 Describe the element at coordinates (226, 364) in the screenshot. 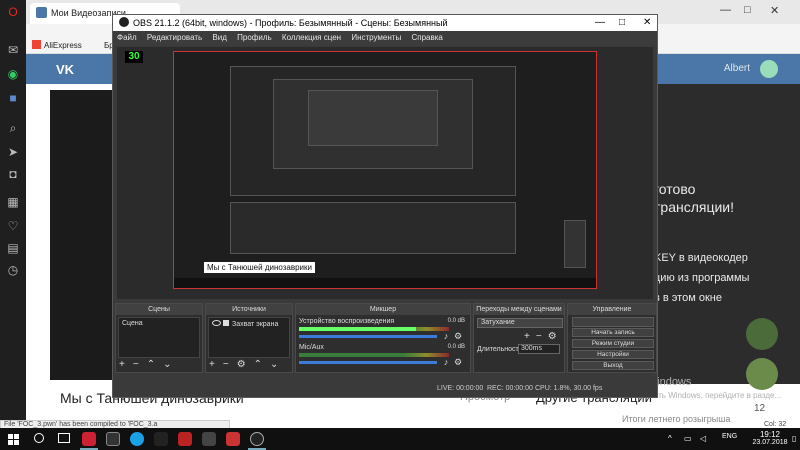

I see `remove-source-icon: −` at that location.